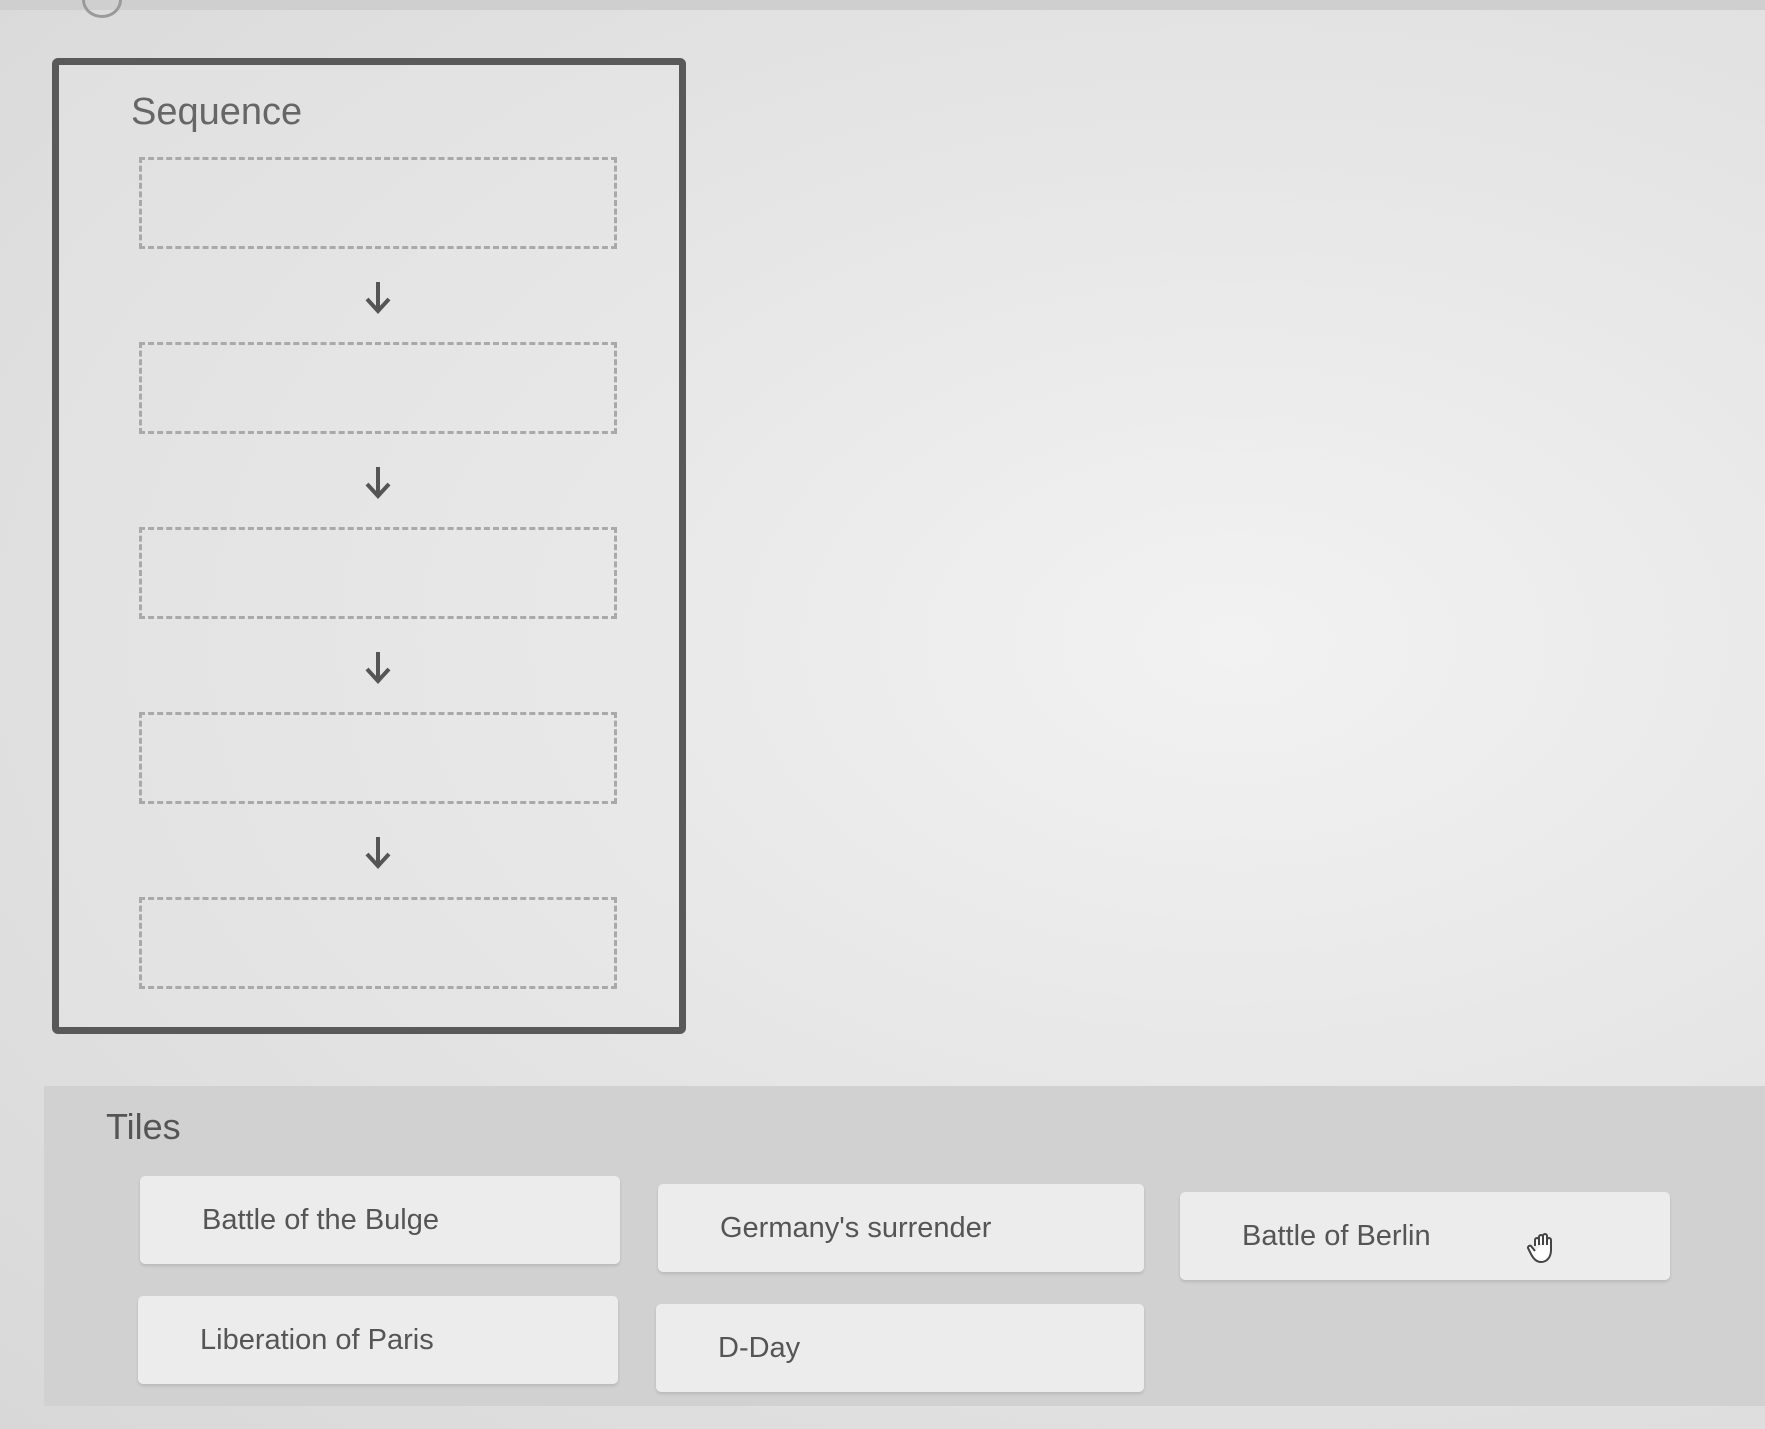 The height and width of the screenshot is (1429, 1765). What do you see at coordinates (380, 1220) in the screenshot?
I see `tile-battle-of-the-bulge: Battle of the Bulge` at bounding box center [380, 1220].